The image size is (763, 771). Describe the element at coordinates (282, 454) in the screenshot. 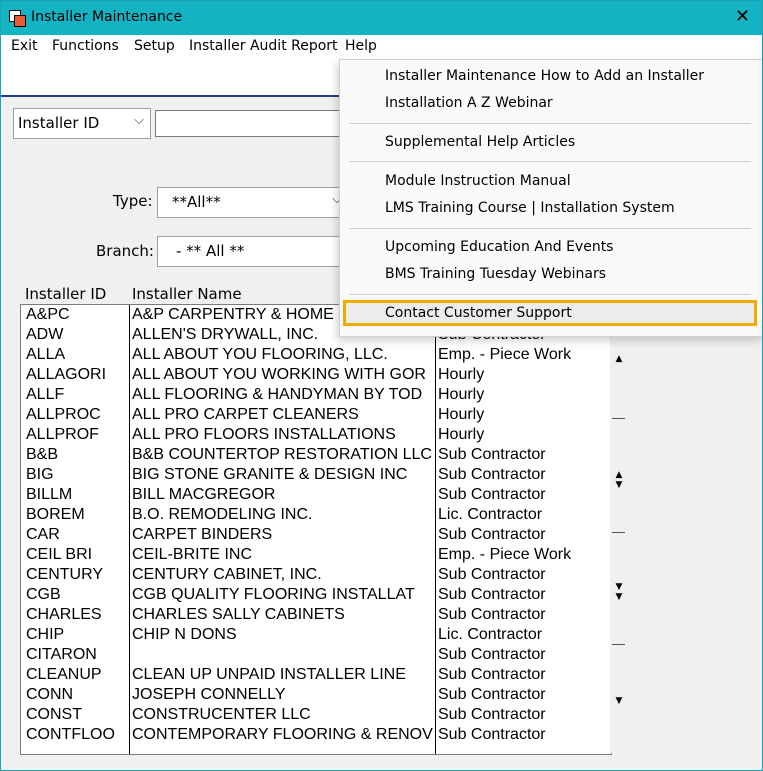

I see `installer-name-cell: B&B COUNTERTOP RESTORATION LLC` at that location.